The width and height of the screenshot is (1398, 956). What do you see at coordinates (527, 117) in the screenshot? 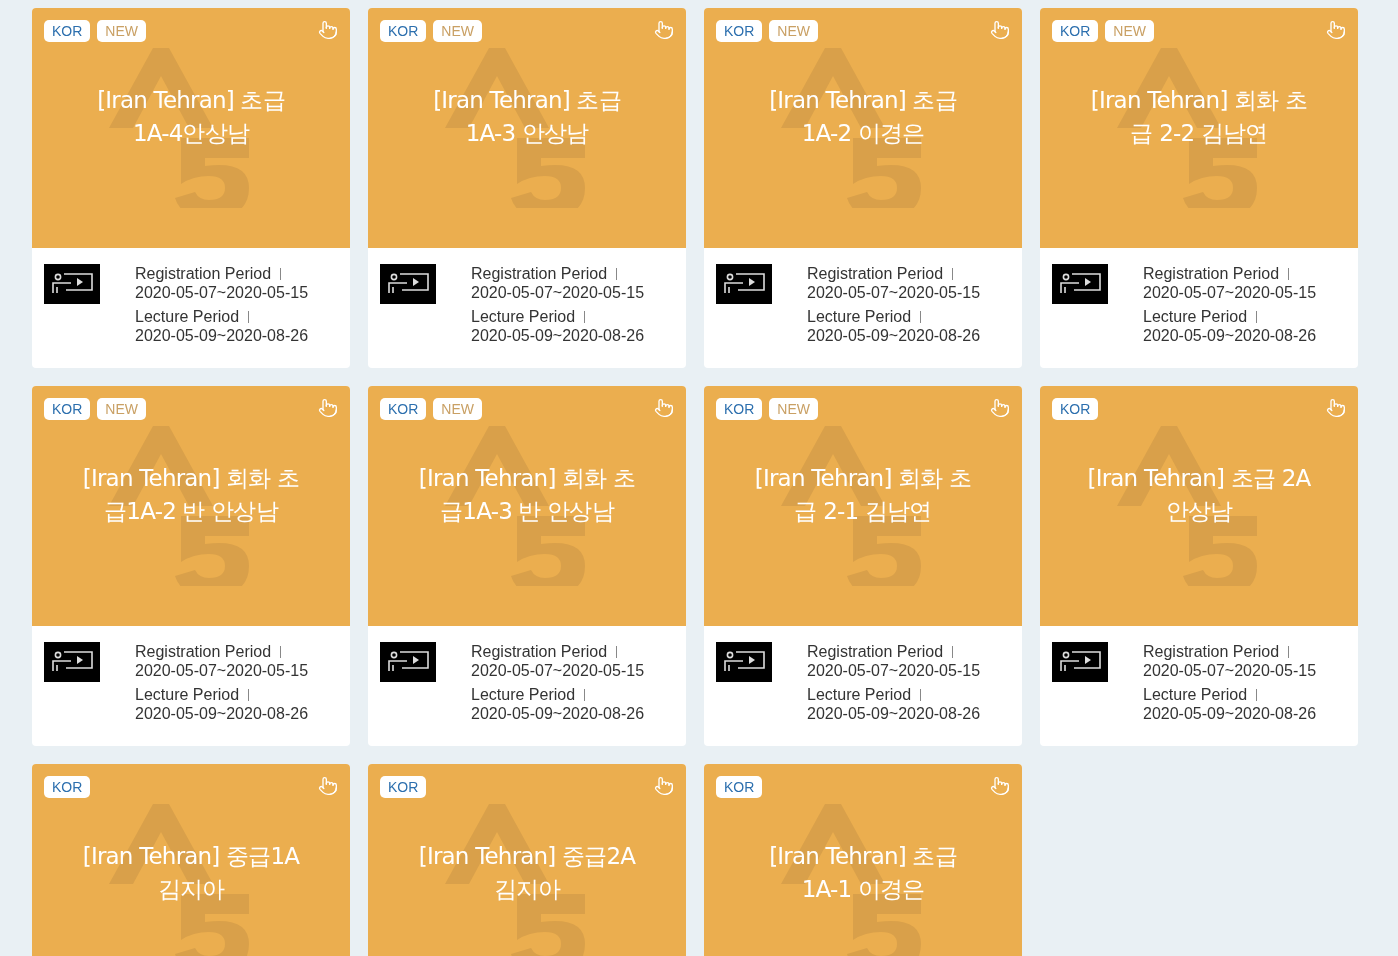
I see `course-title: [Iran Tehran] 초급 1A-3 안상남` at bounding box center [527, 117].